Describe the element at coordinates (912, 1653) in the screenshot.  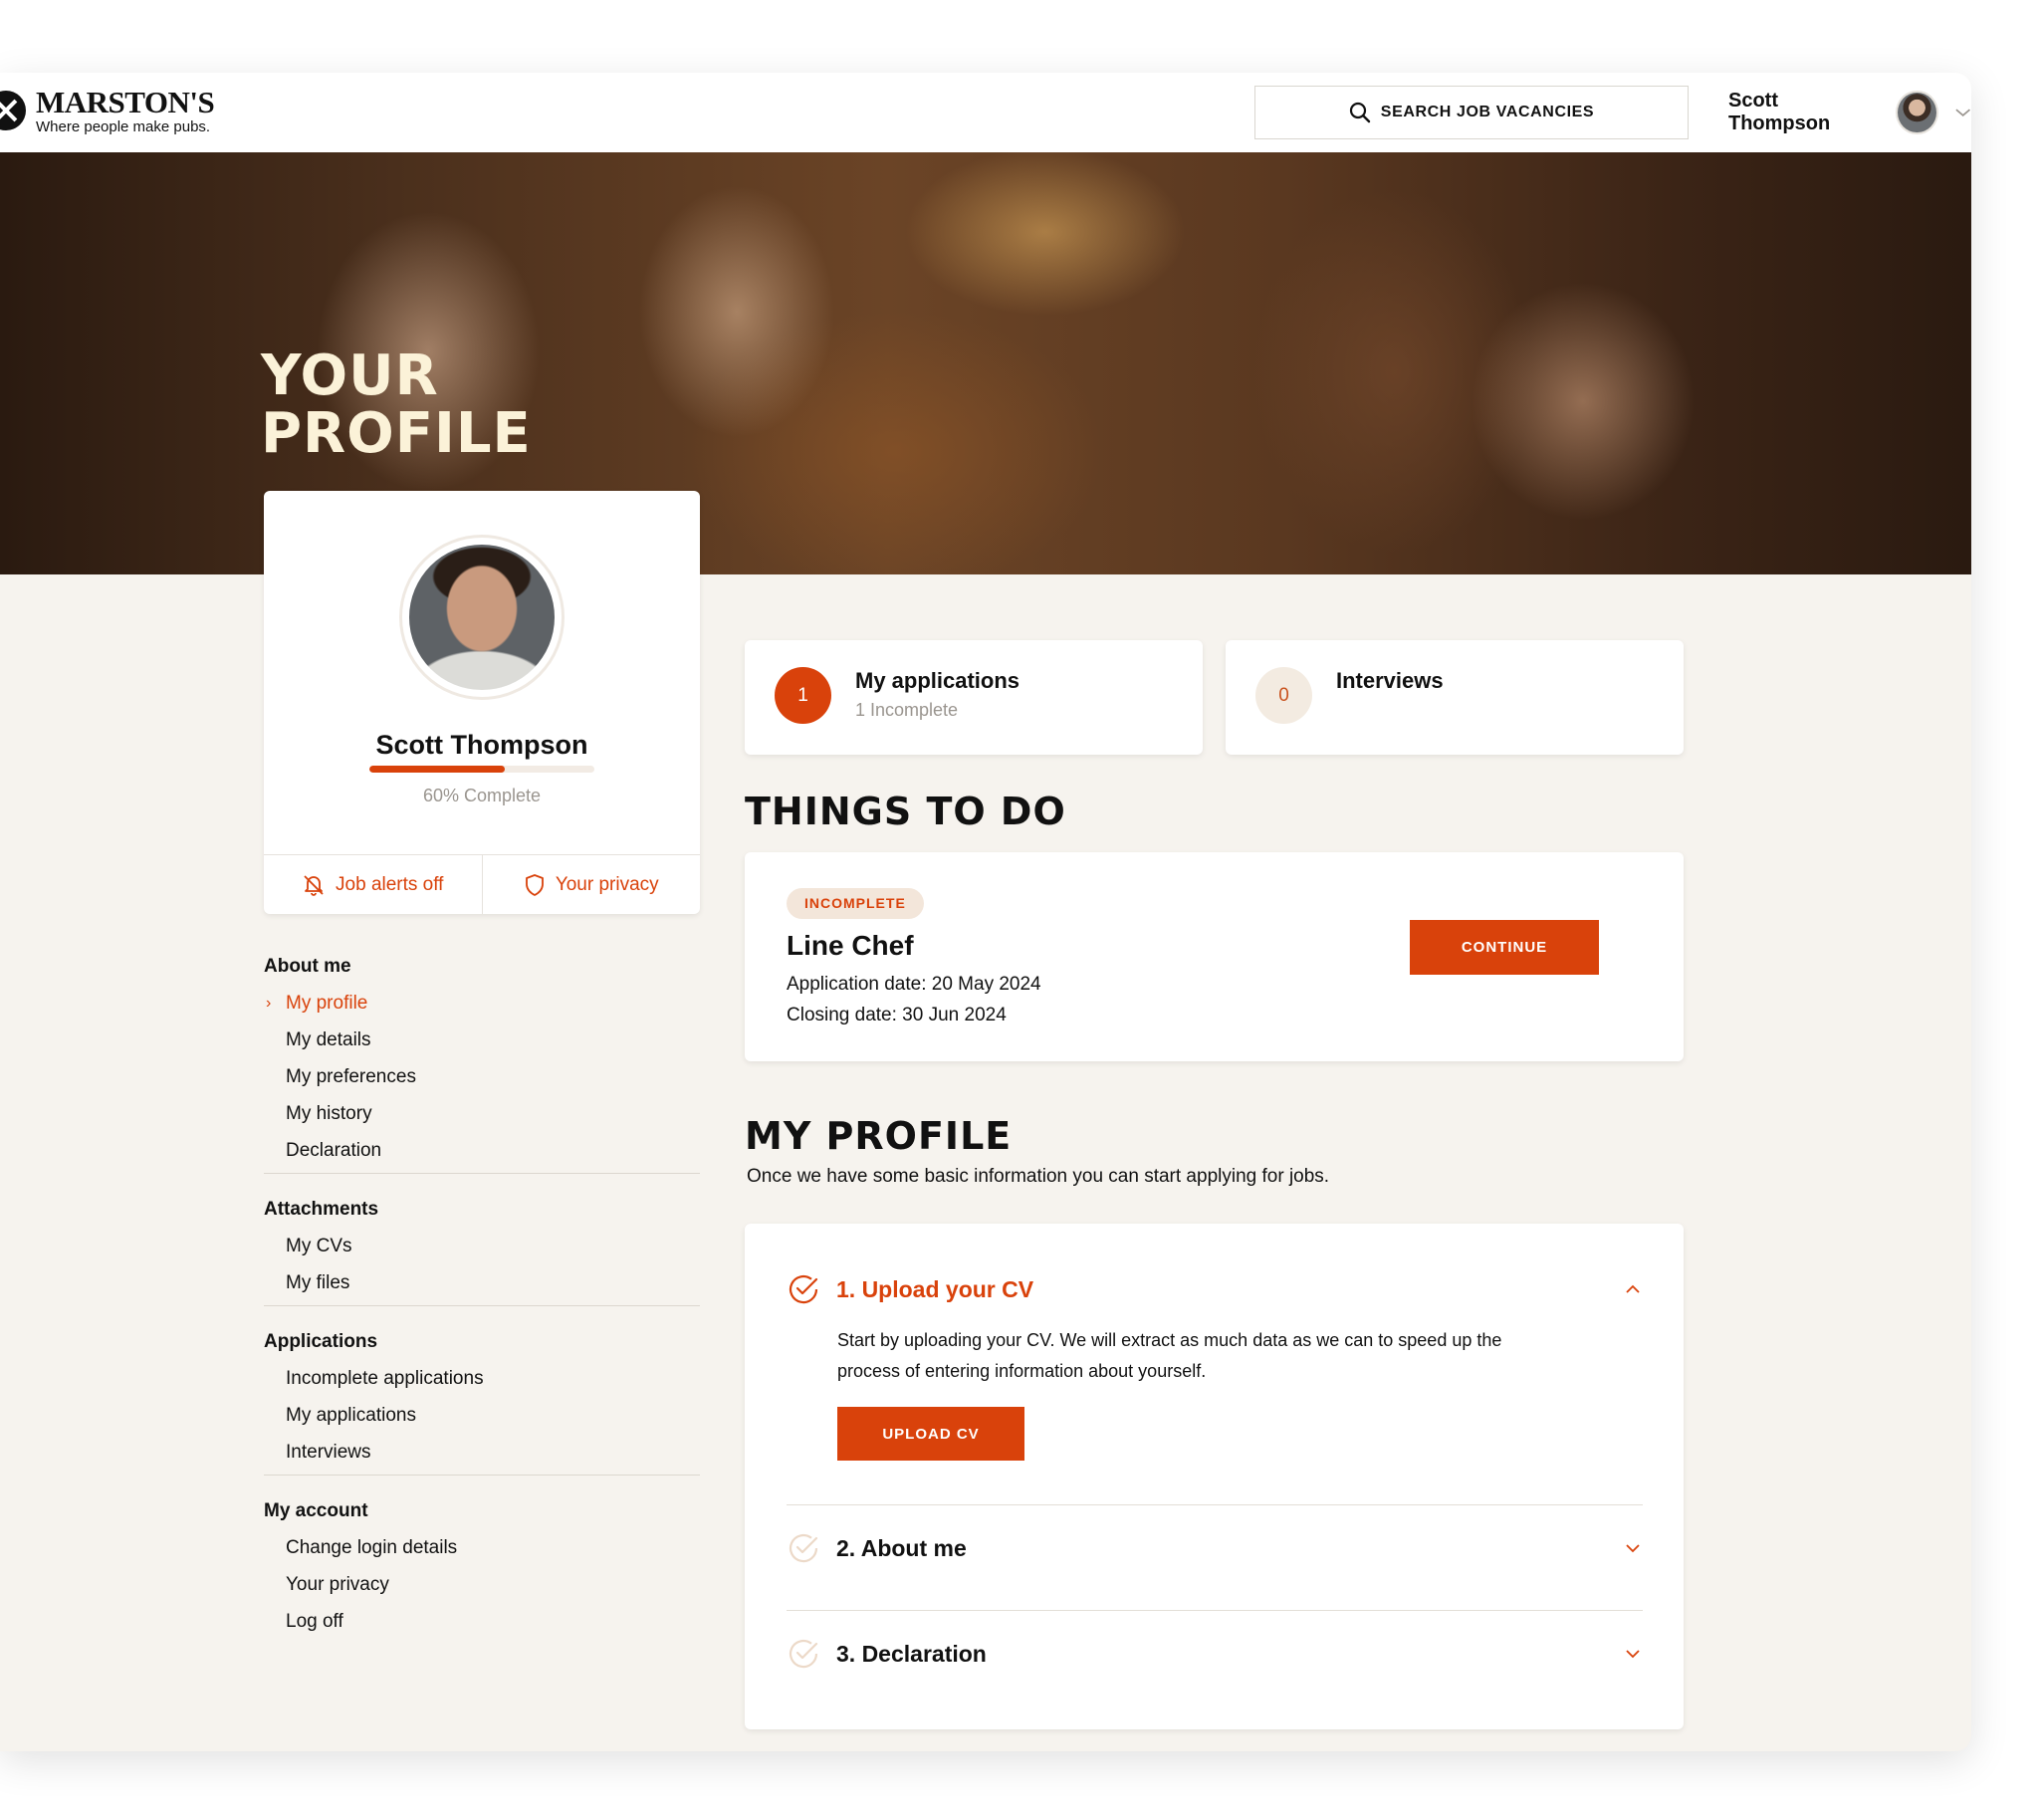
I see `step-declaration-label: 3. Declaration` at that location.